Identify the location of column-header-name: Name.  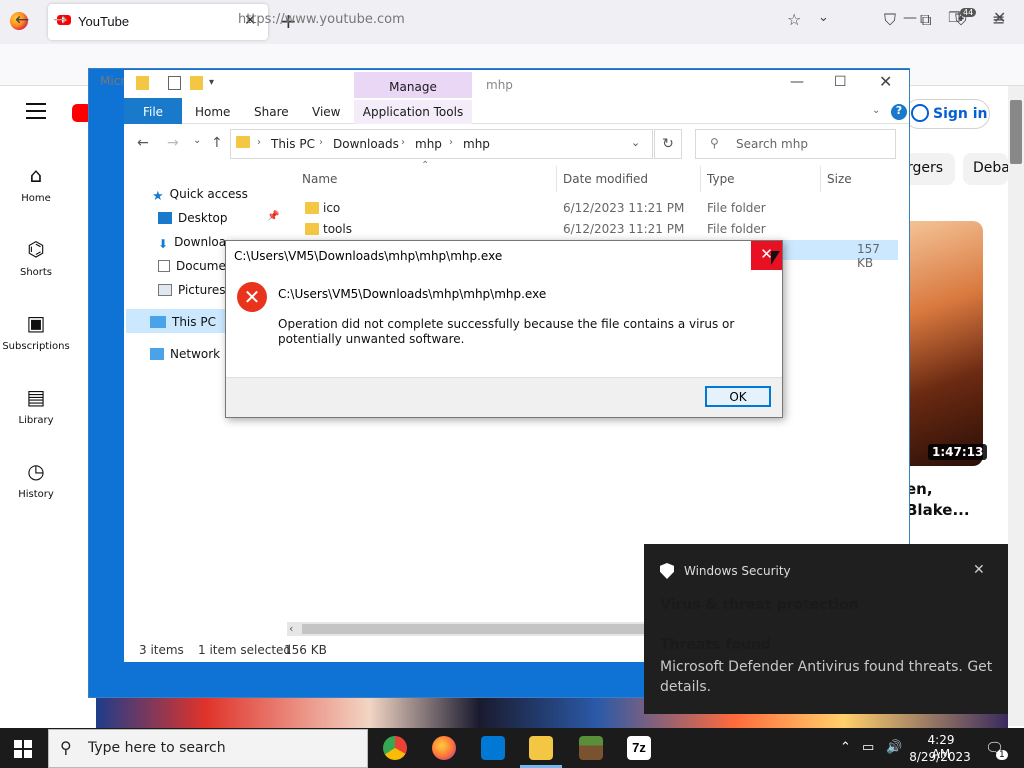
(319, 179).